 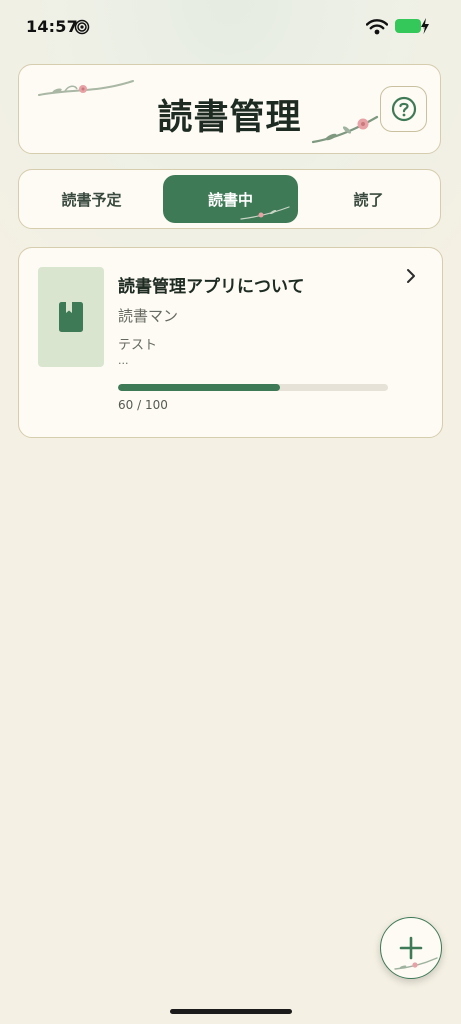 What do you see at coordinates (148, 316) in the screenshot?
I see `book-author: 読書マン` at bounding box center [148, 316].